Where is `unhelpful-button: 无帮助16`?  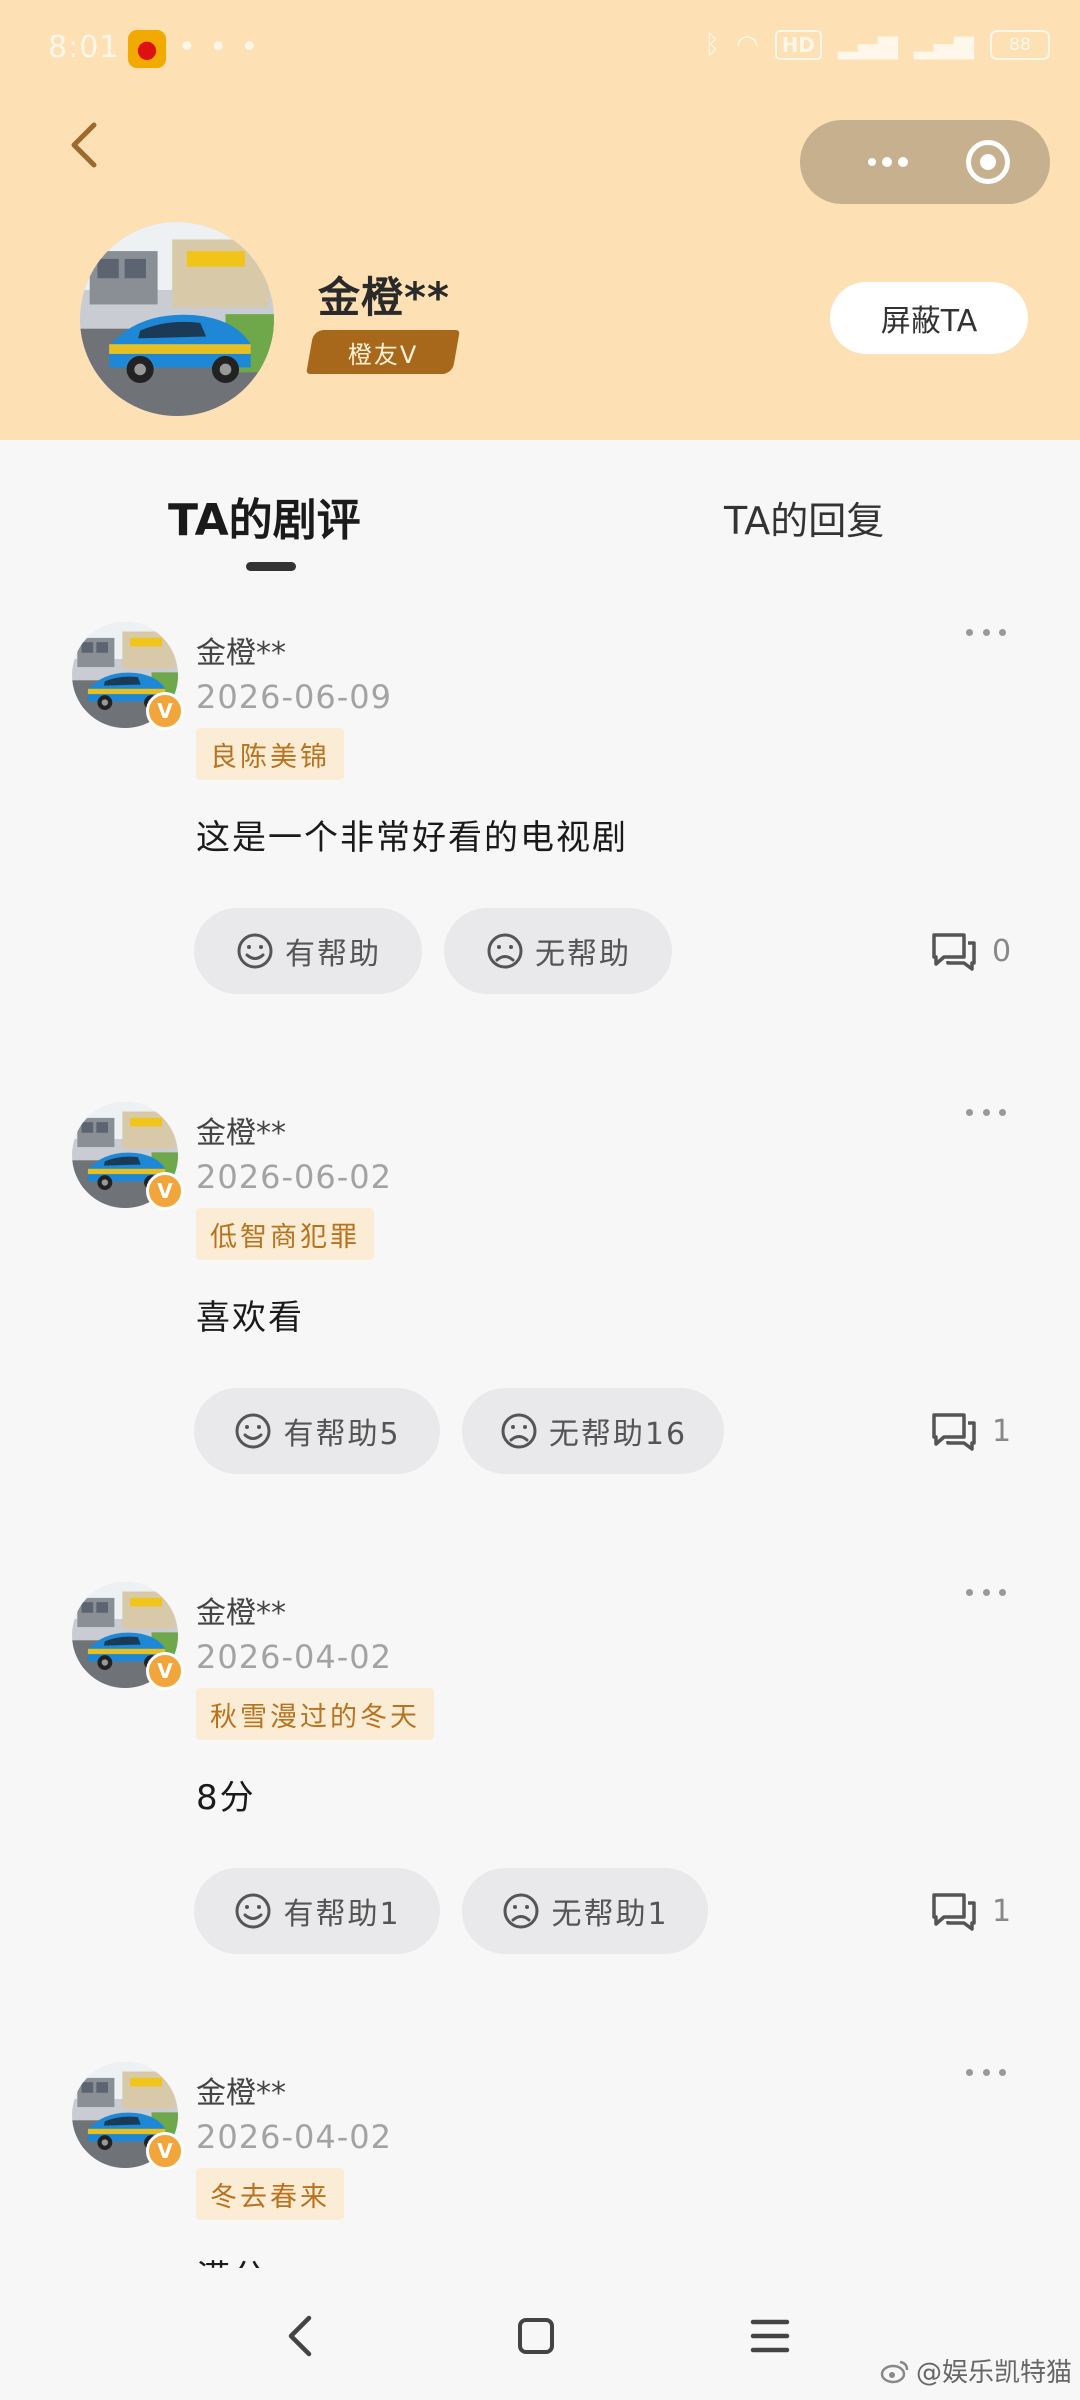 unhelpful-button: 无帮助16 is located at coordinates (593, 1431).